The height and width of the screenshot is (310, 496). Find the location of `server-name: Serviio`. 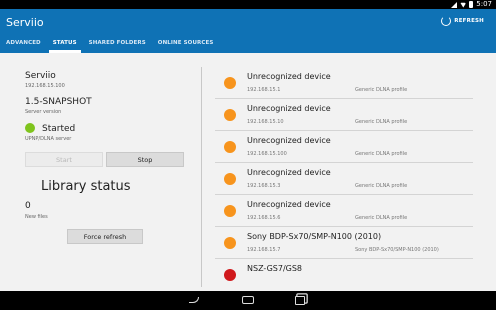

server-name: Serviio is located at coordinates (40, 76).